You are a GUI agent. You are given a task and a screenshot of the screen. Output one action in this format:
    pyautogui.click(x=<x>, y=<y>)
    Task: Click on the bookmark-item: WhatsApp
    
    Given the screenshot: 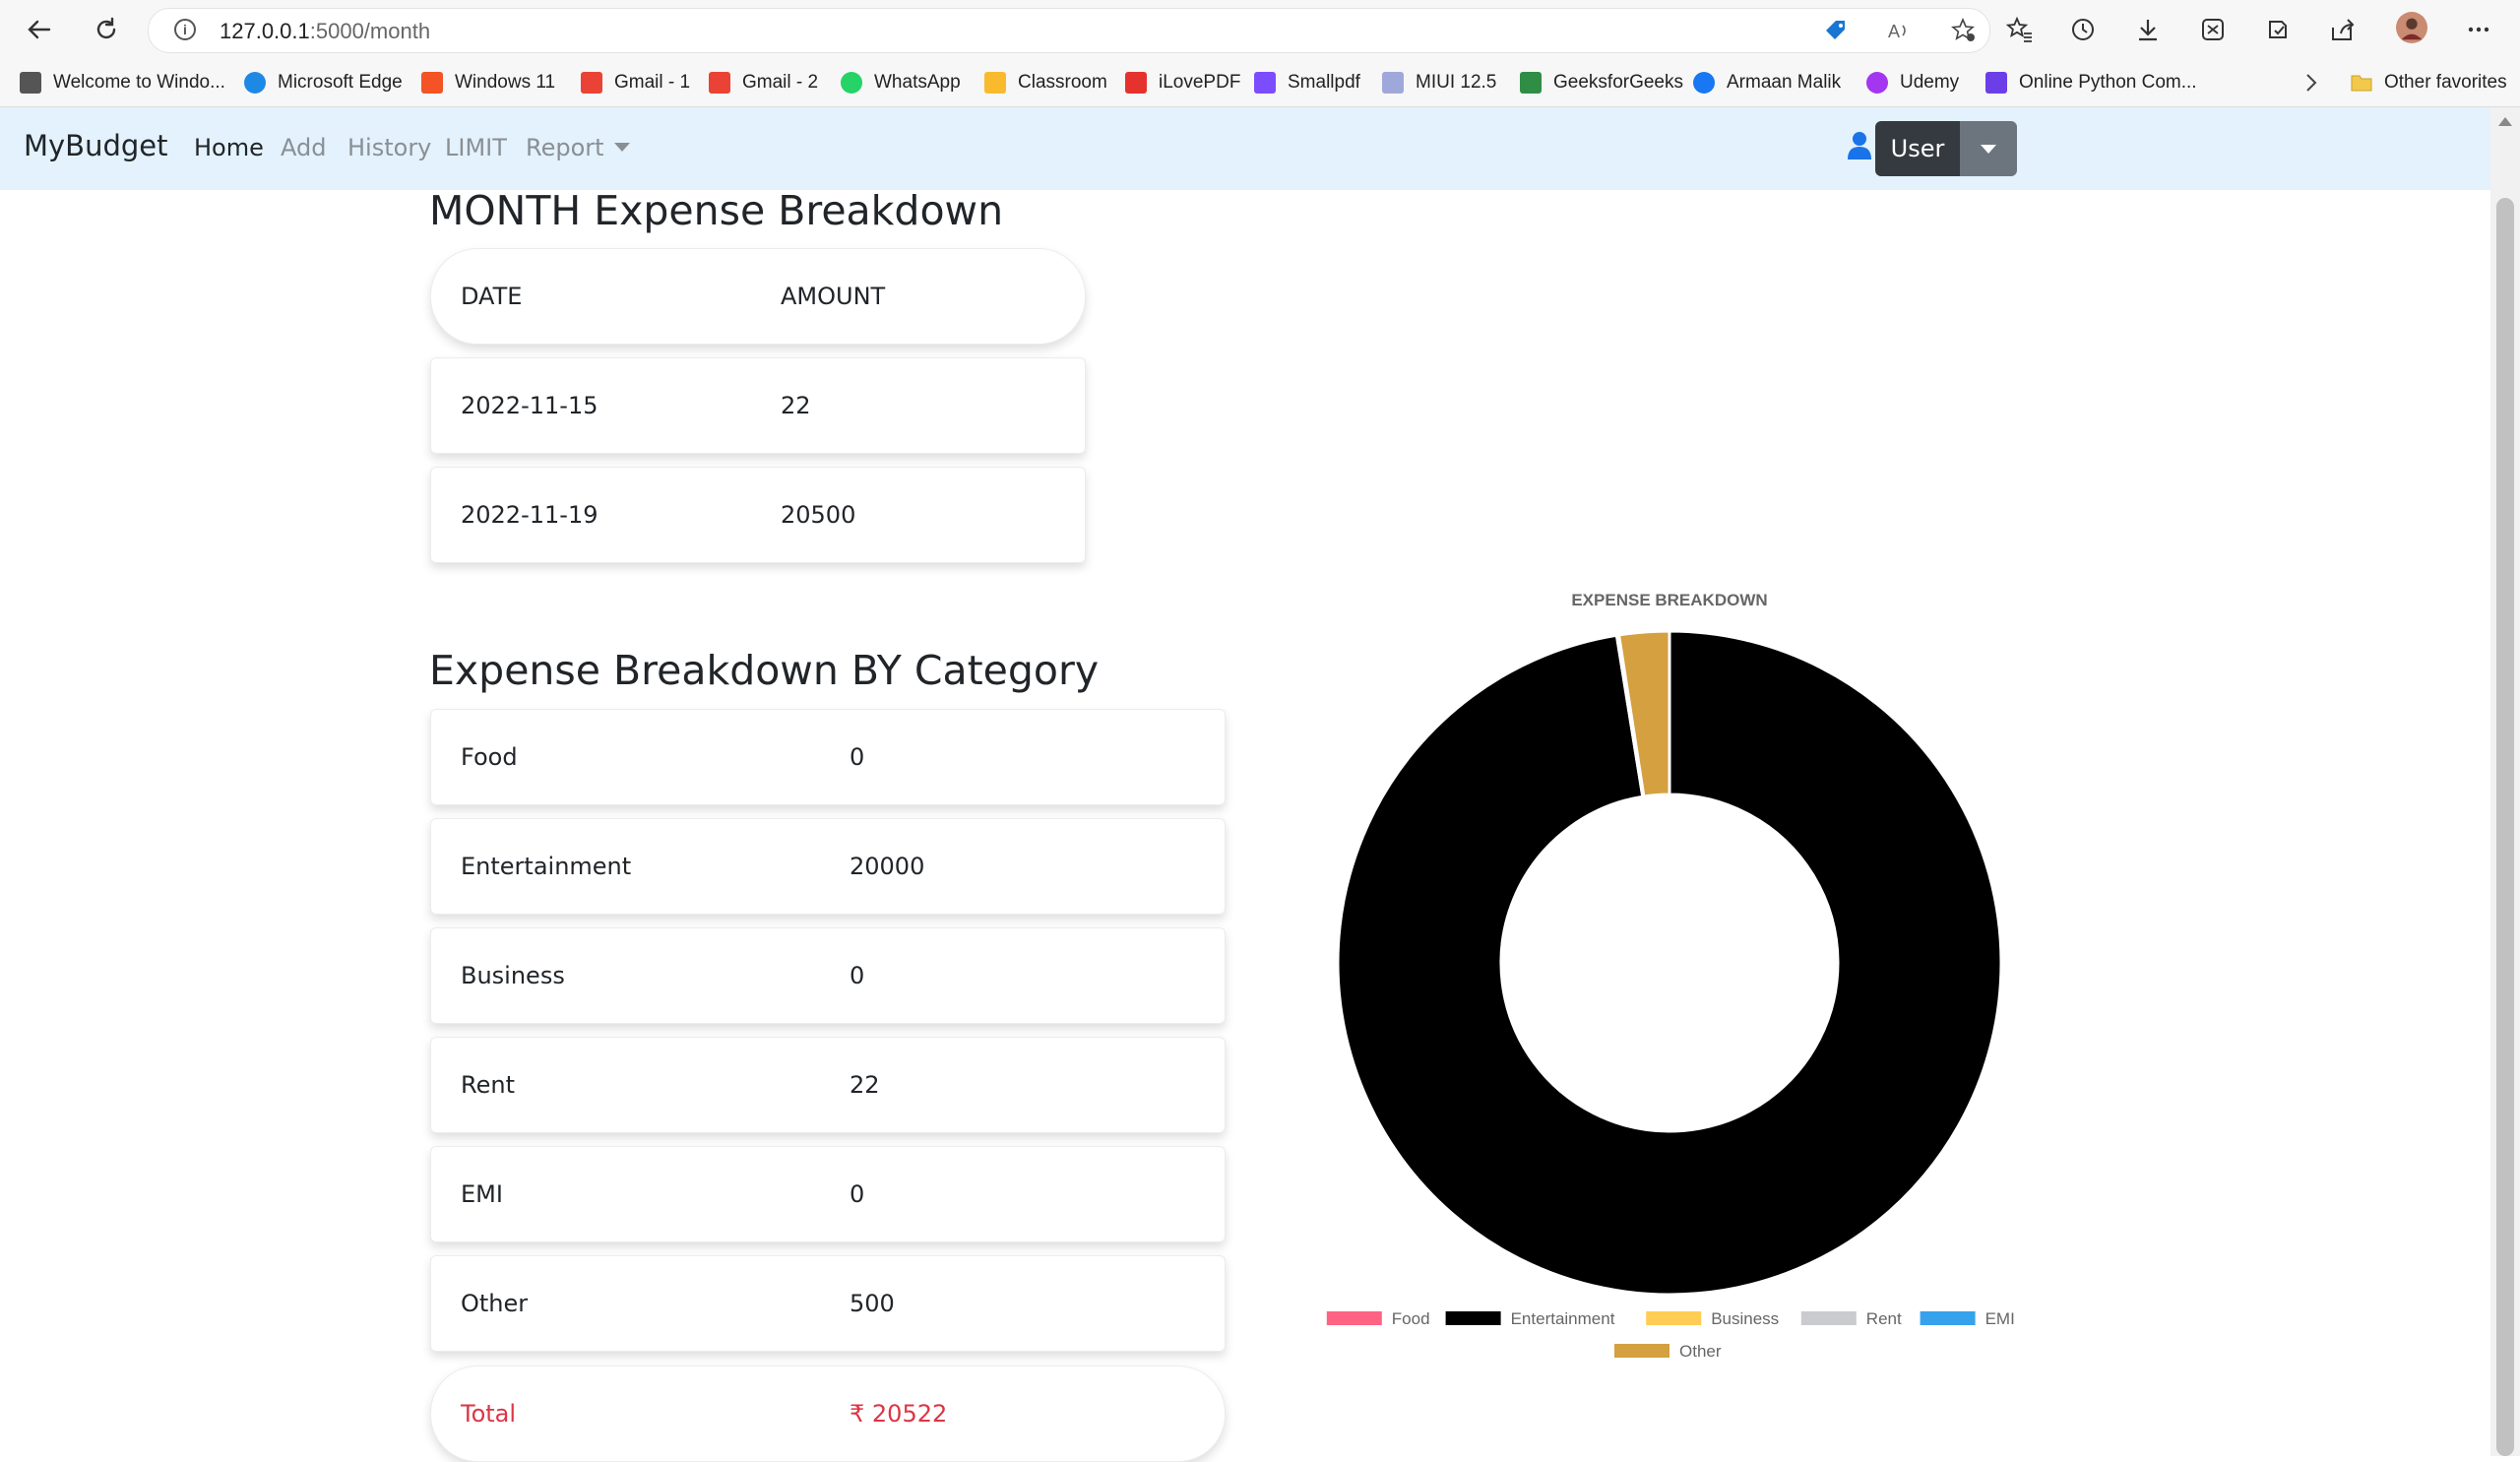 What is the action you would take?
    pyautogui.click(x=901, y=82)
    